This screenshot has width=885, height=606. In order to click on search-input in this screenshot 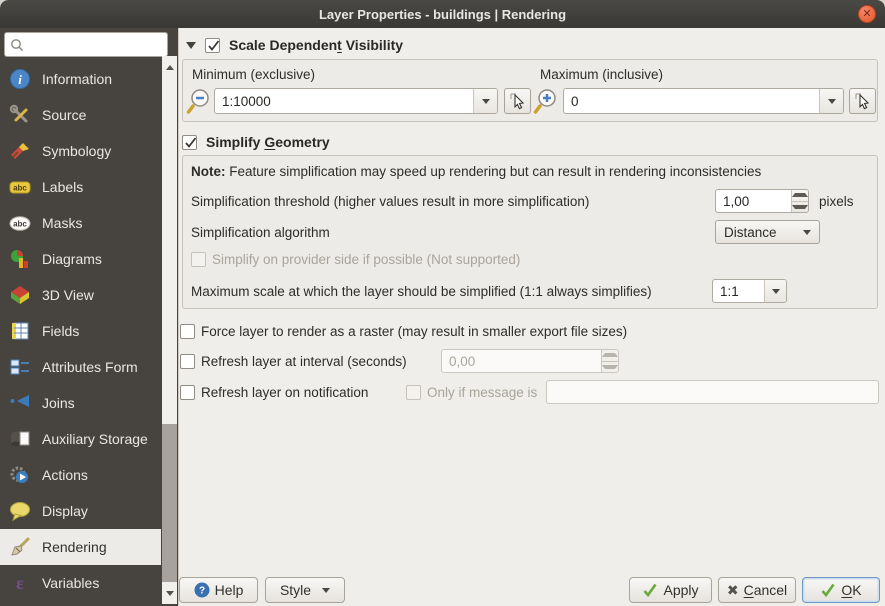, I will do `click(95, 44)`.